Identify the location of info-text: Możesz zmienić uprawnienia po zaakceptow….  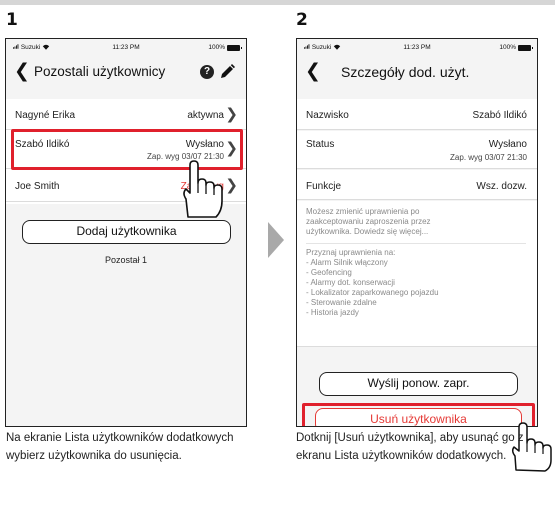
(368, 221).